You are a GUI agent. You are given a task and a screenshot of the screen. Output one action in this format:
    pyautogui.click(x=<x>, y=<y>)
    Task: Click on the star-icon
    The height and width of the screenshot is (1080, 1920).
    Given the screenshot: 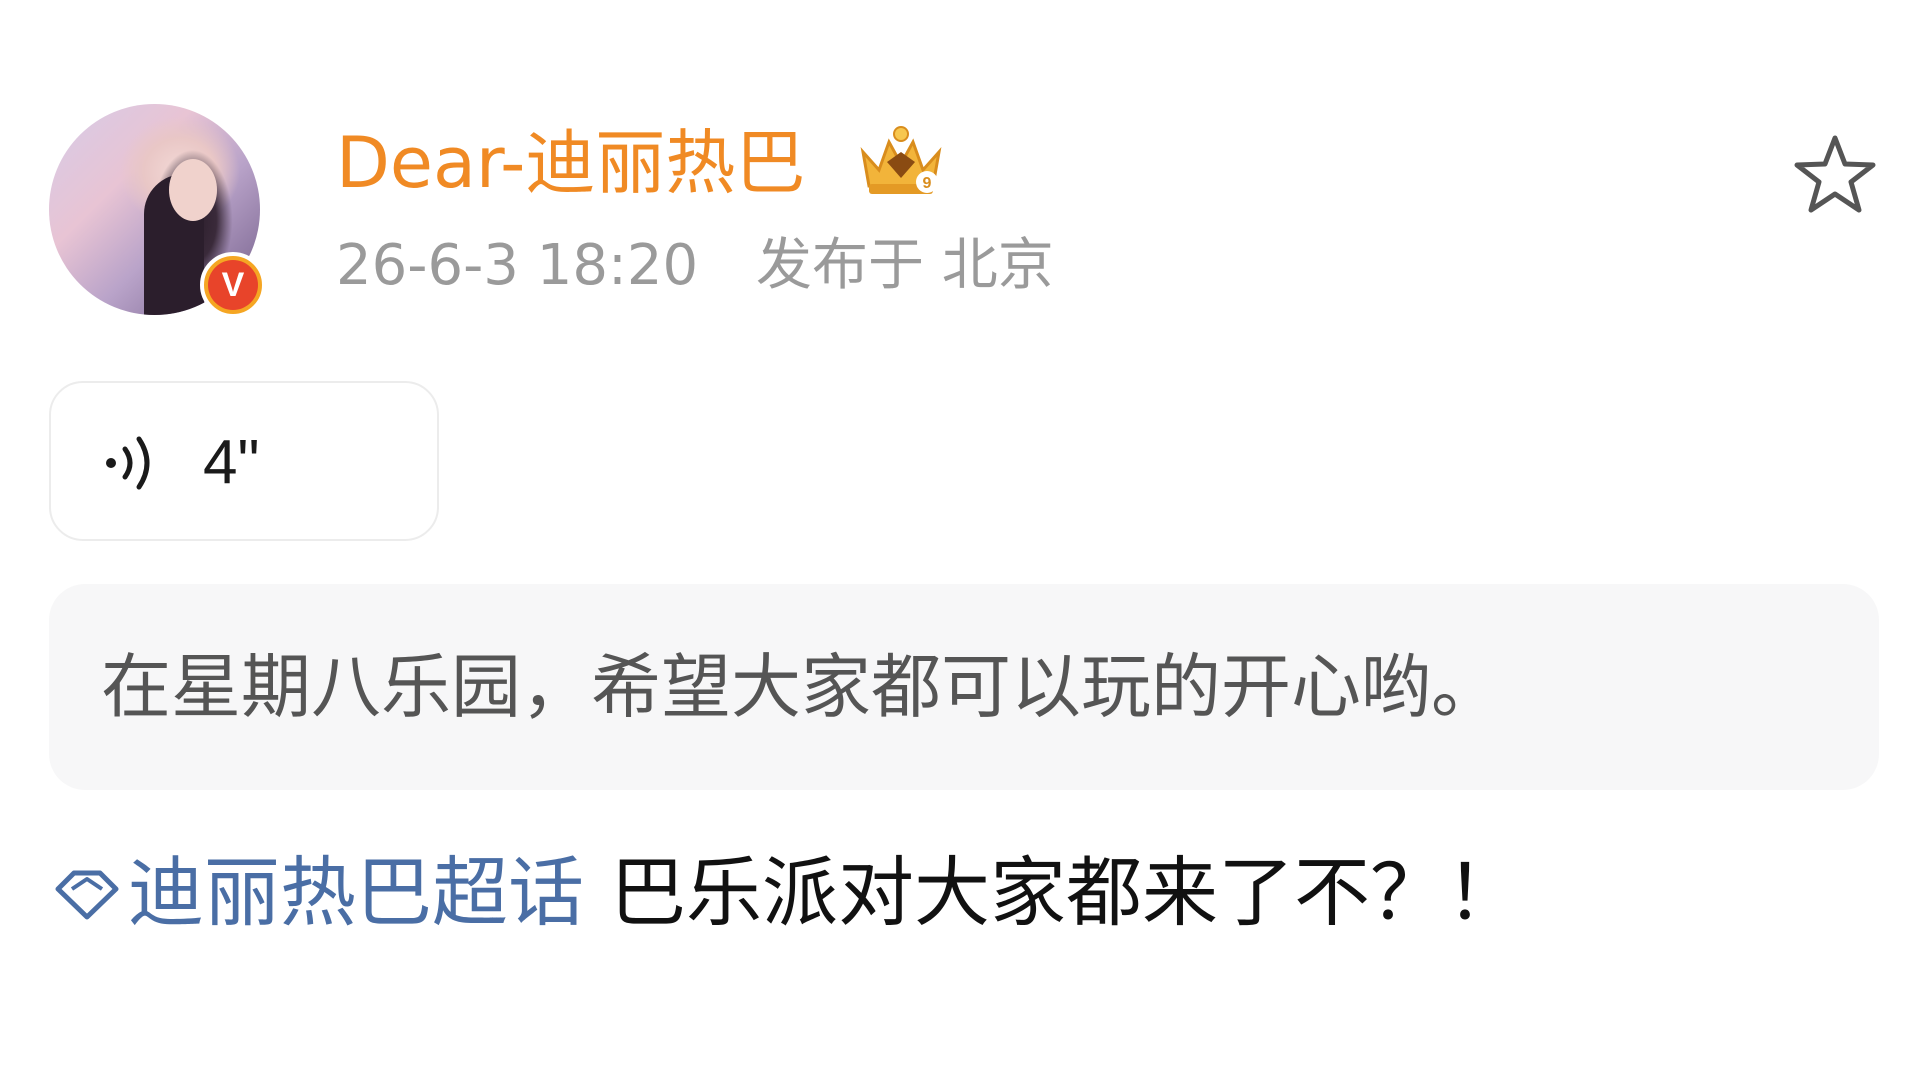 What is the action you would take?
    pyautogui.click(x=1835, y=175)
    